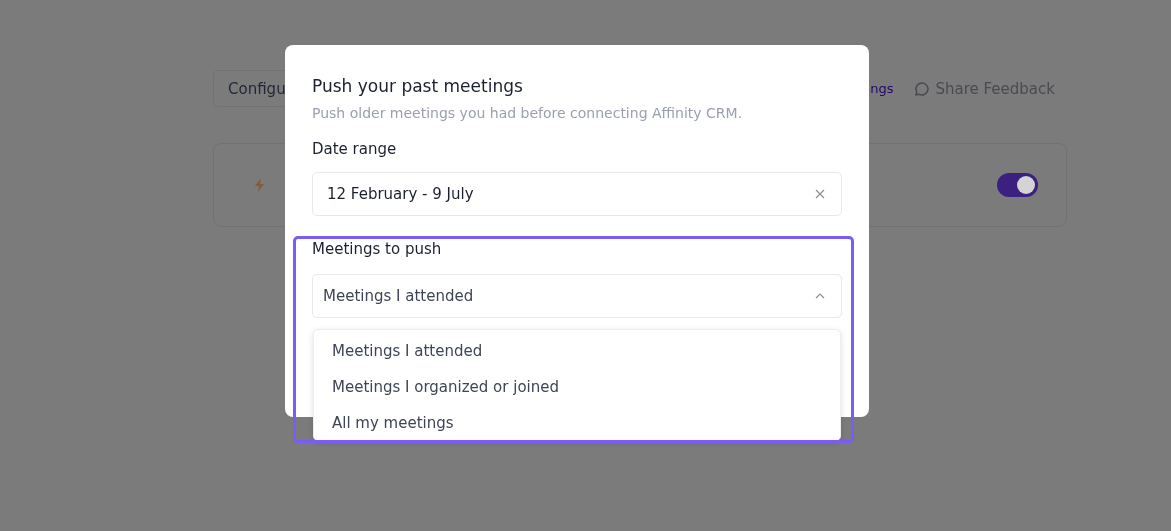  Describe the element at coordinates (577, 387) in the screenshot. I see `dropdown-option: Meetings I organized or joined` at that location.